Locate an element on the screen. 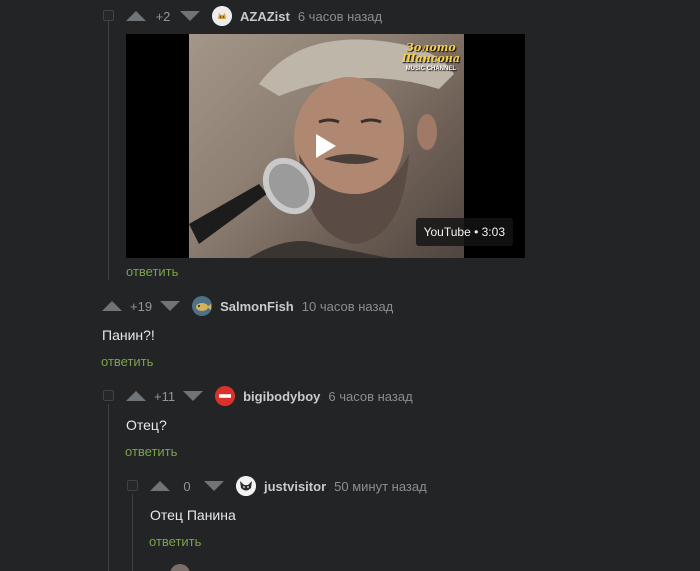  no-entry-avatar-icon is located at coordinates (225, 396).